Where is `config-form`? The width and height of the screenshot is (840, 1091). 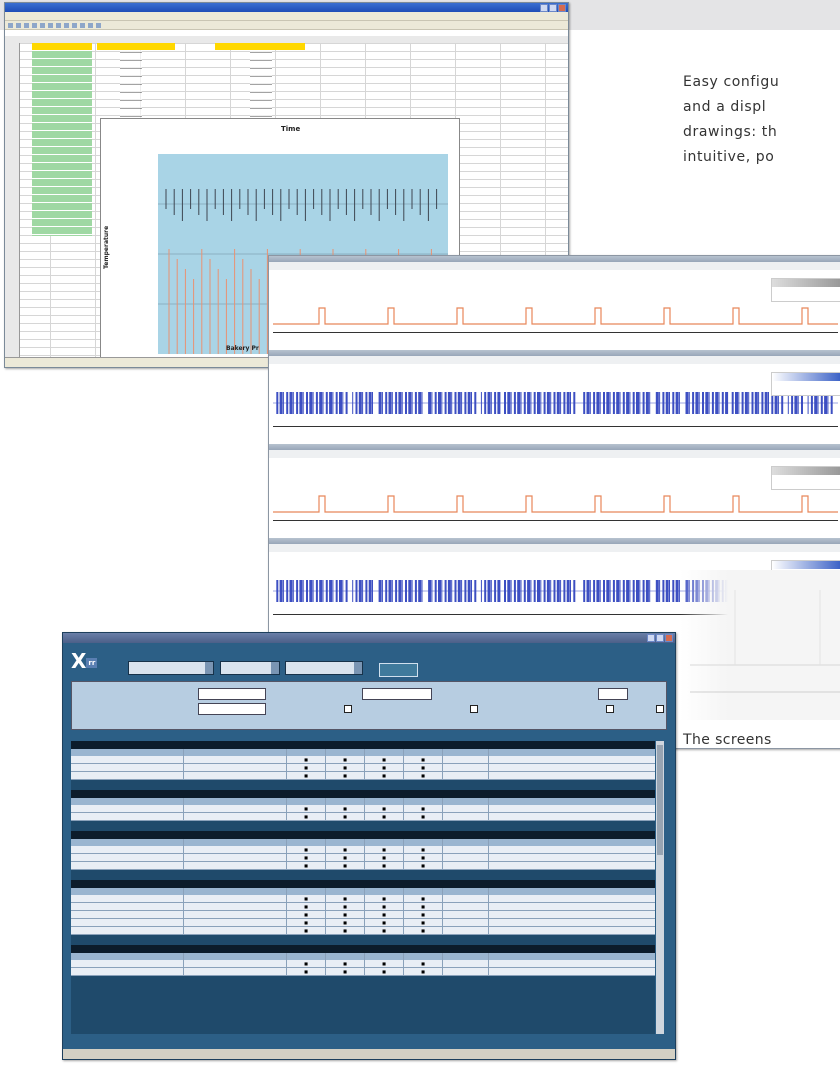 config-form is located at coordinates (369, 705).